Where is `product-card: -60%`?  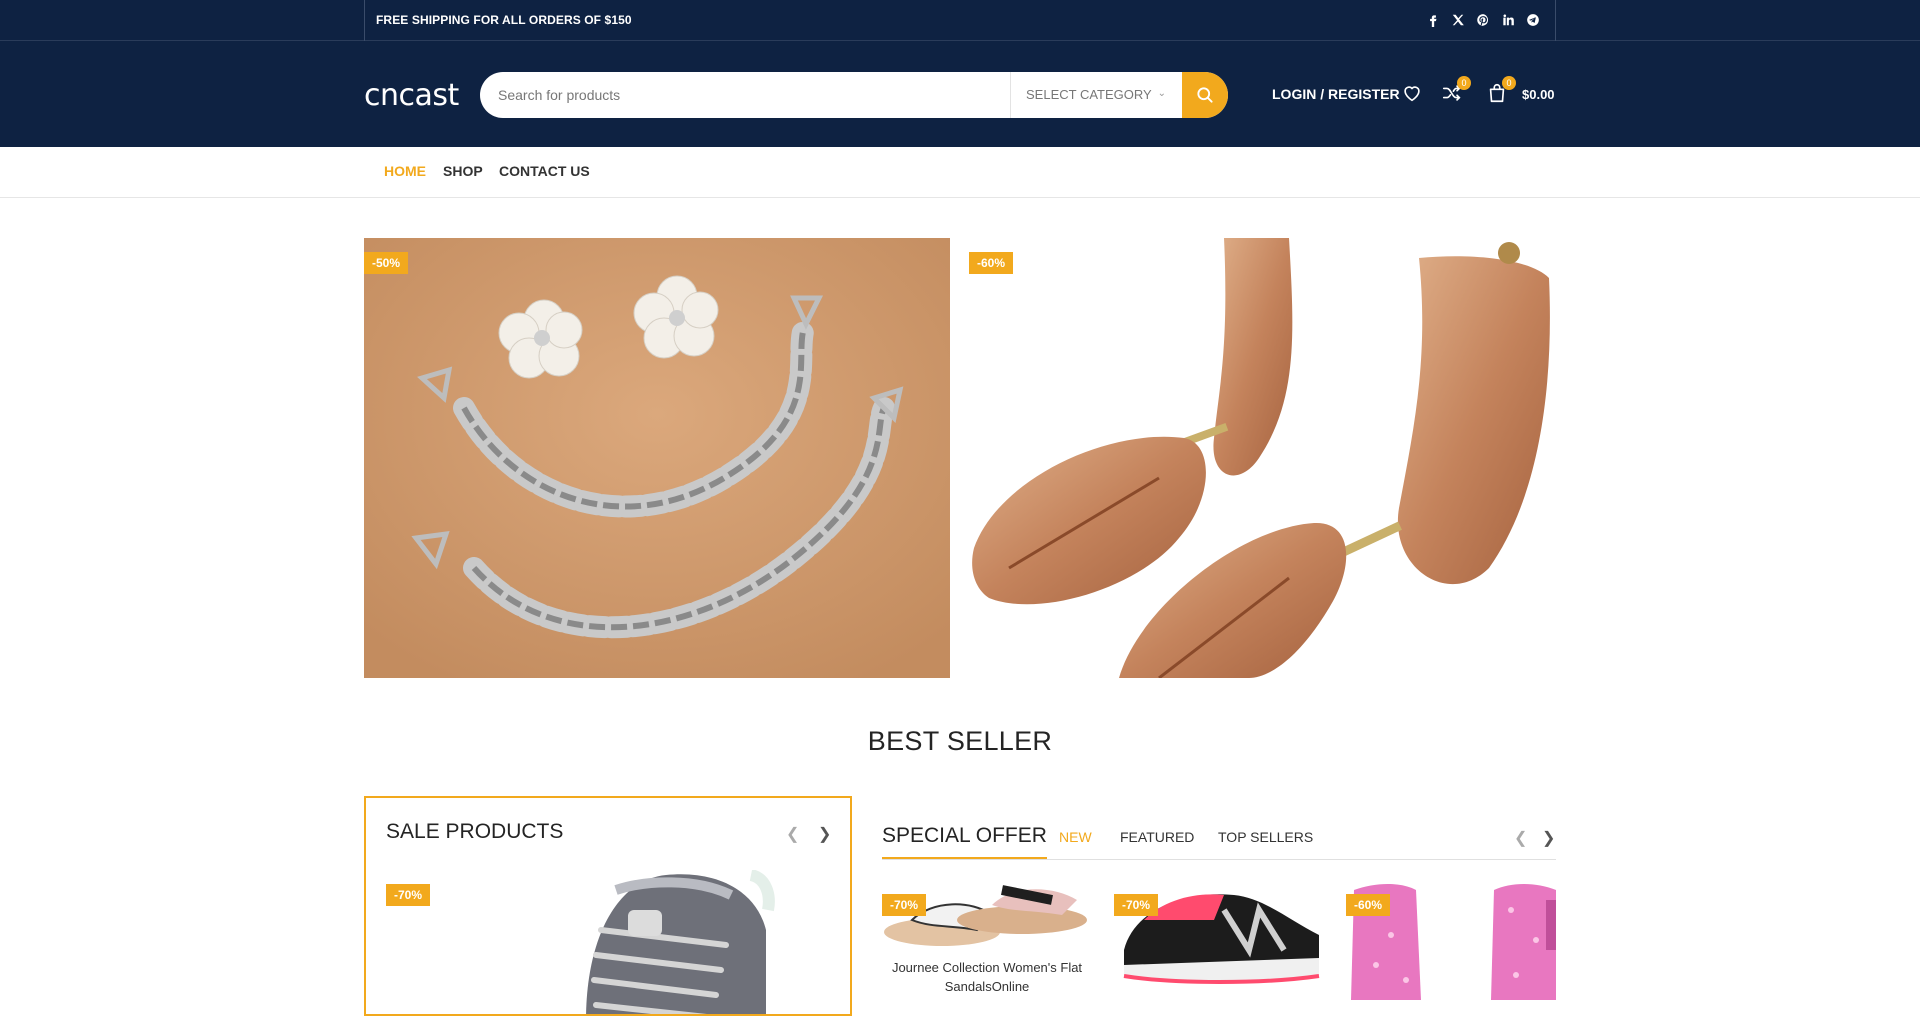 product-card: -60% is located at coordinates (1451, 940).